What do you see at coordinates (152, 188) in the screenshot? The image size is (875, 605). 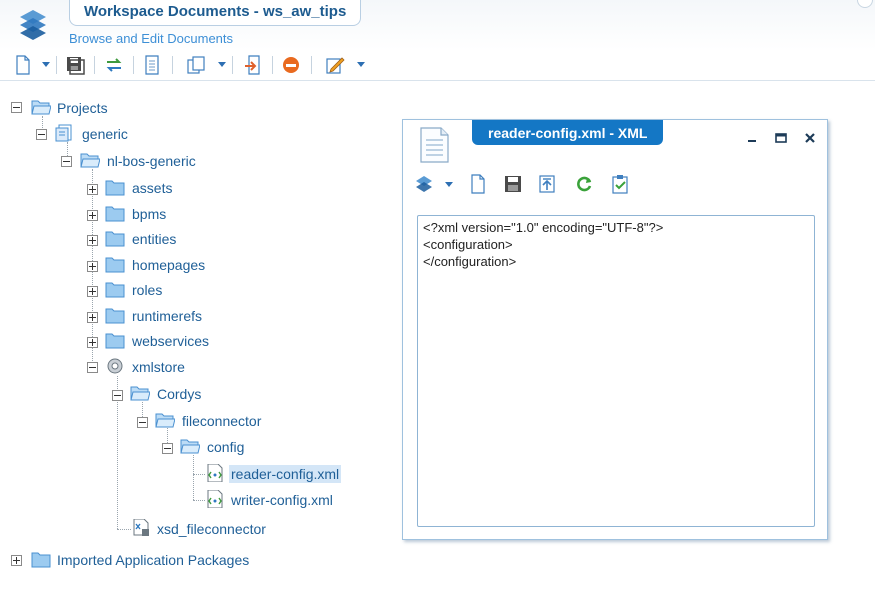 I see `tree-item-label: assets` at bounding box center [152, 188].